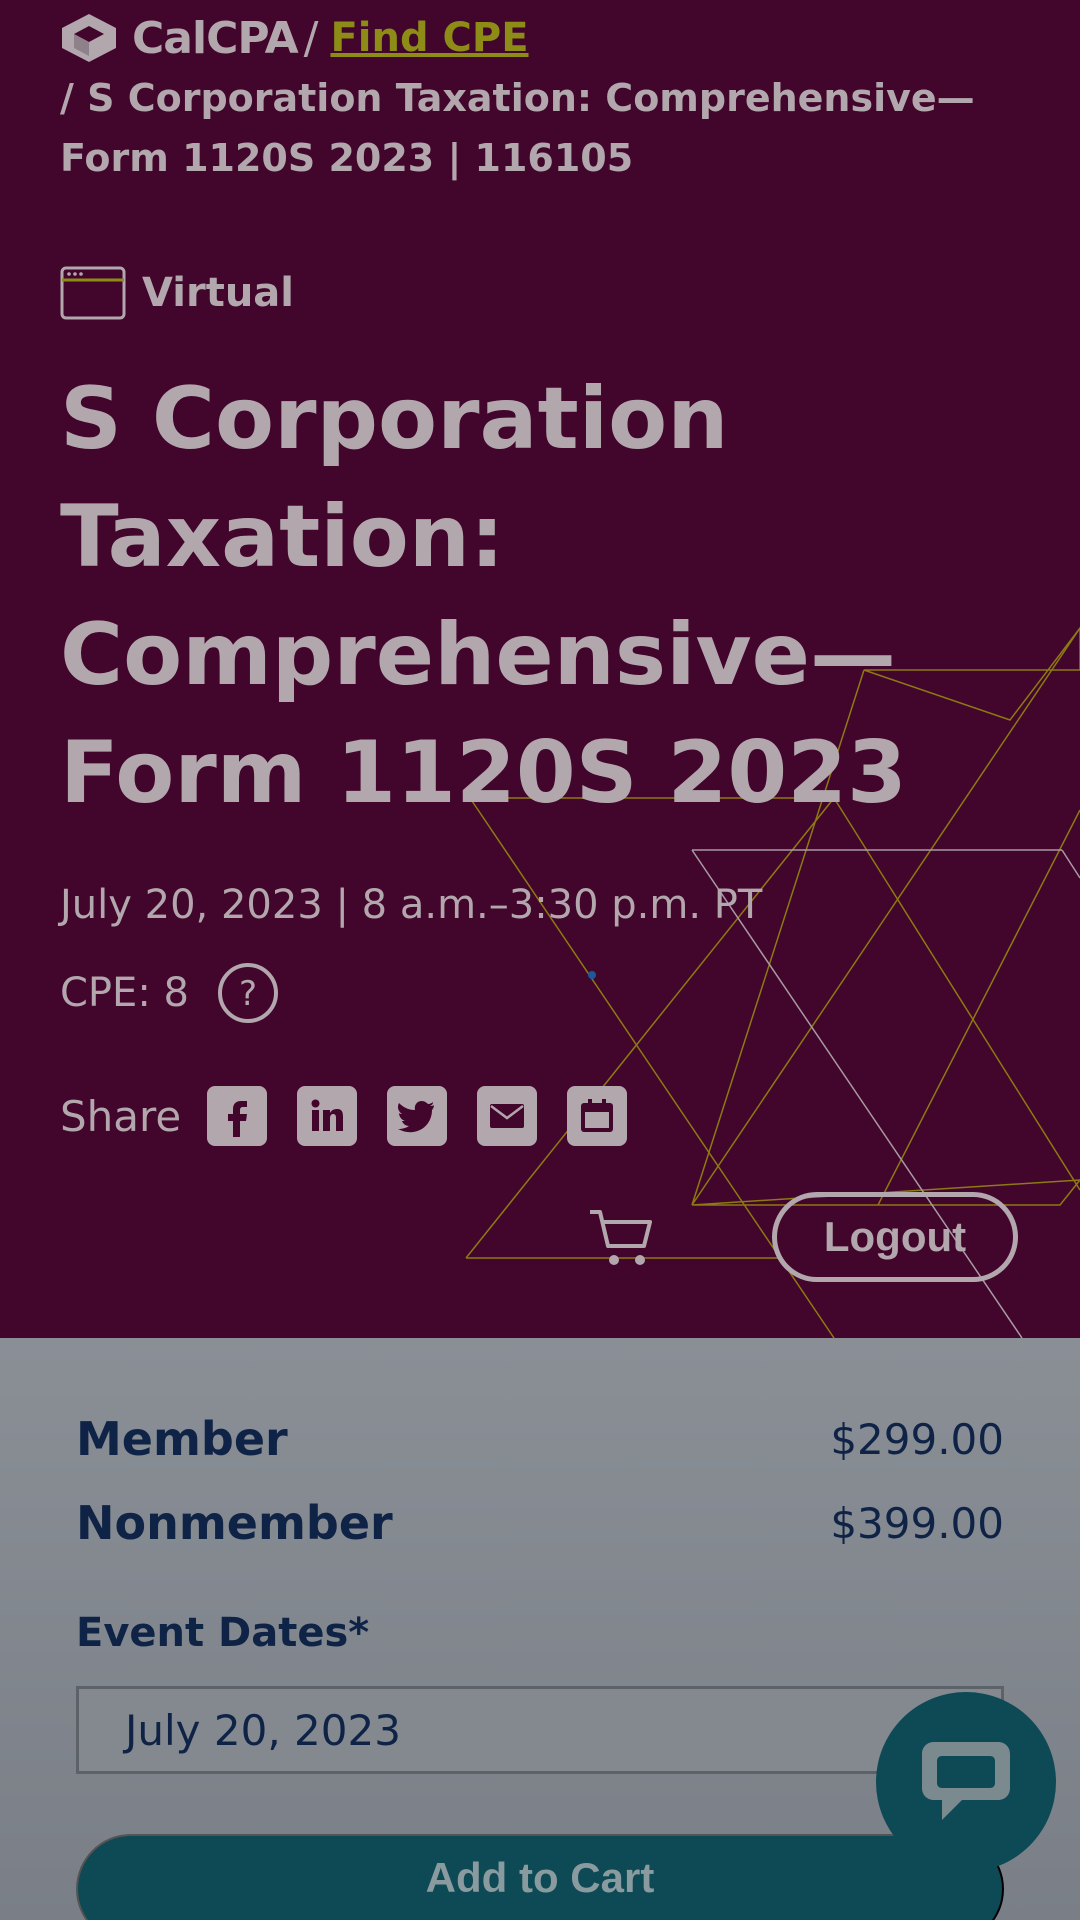  I want to click on cpe-value: CPE: 8, so click(124, 993).